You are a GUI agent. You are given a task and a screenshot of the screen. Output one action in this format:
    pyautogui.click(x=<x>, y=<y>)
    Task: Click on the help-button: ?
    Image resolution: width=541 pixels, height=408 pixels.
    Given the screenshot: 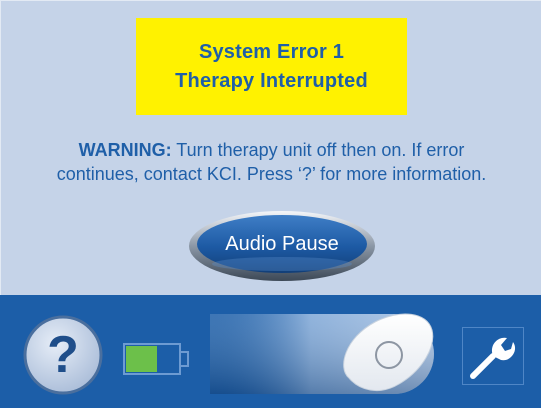 What is the action you would take?
    pyautogui.click(x=63, y=355)
    